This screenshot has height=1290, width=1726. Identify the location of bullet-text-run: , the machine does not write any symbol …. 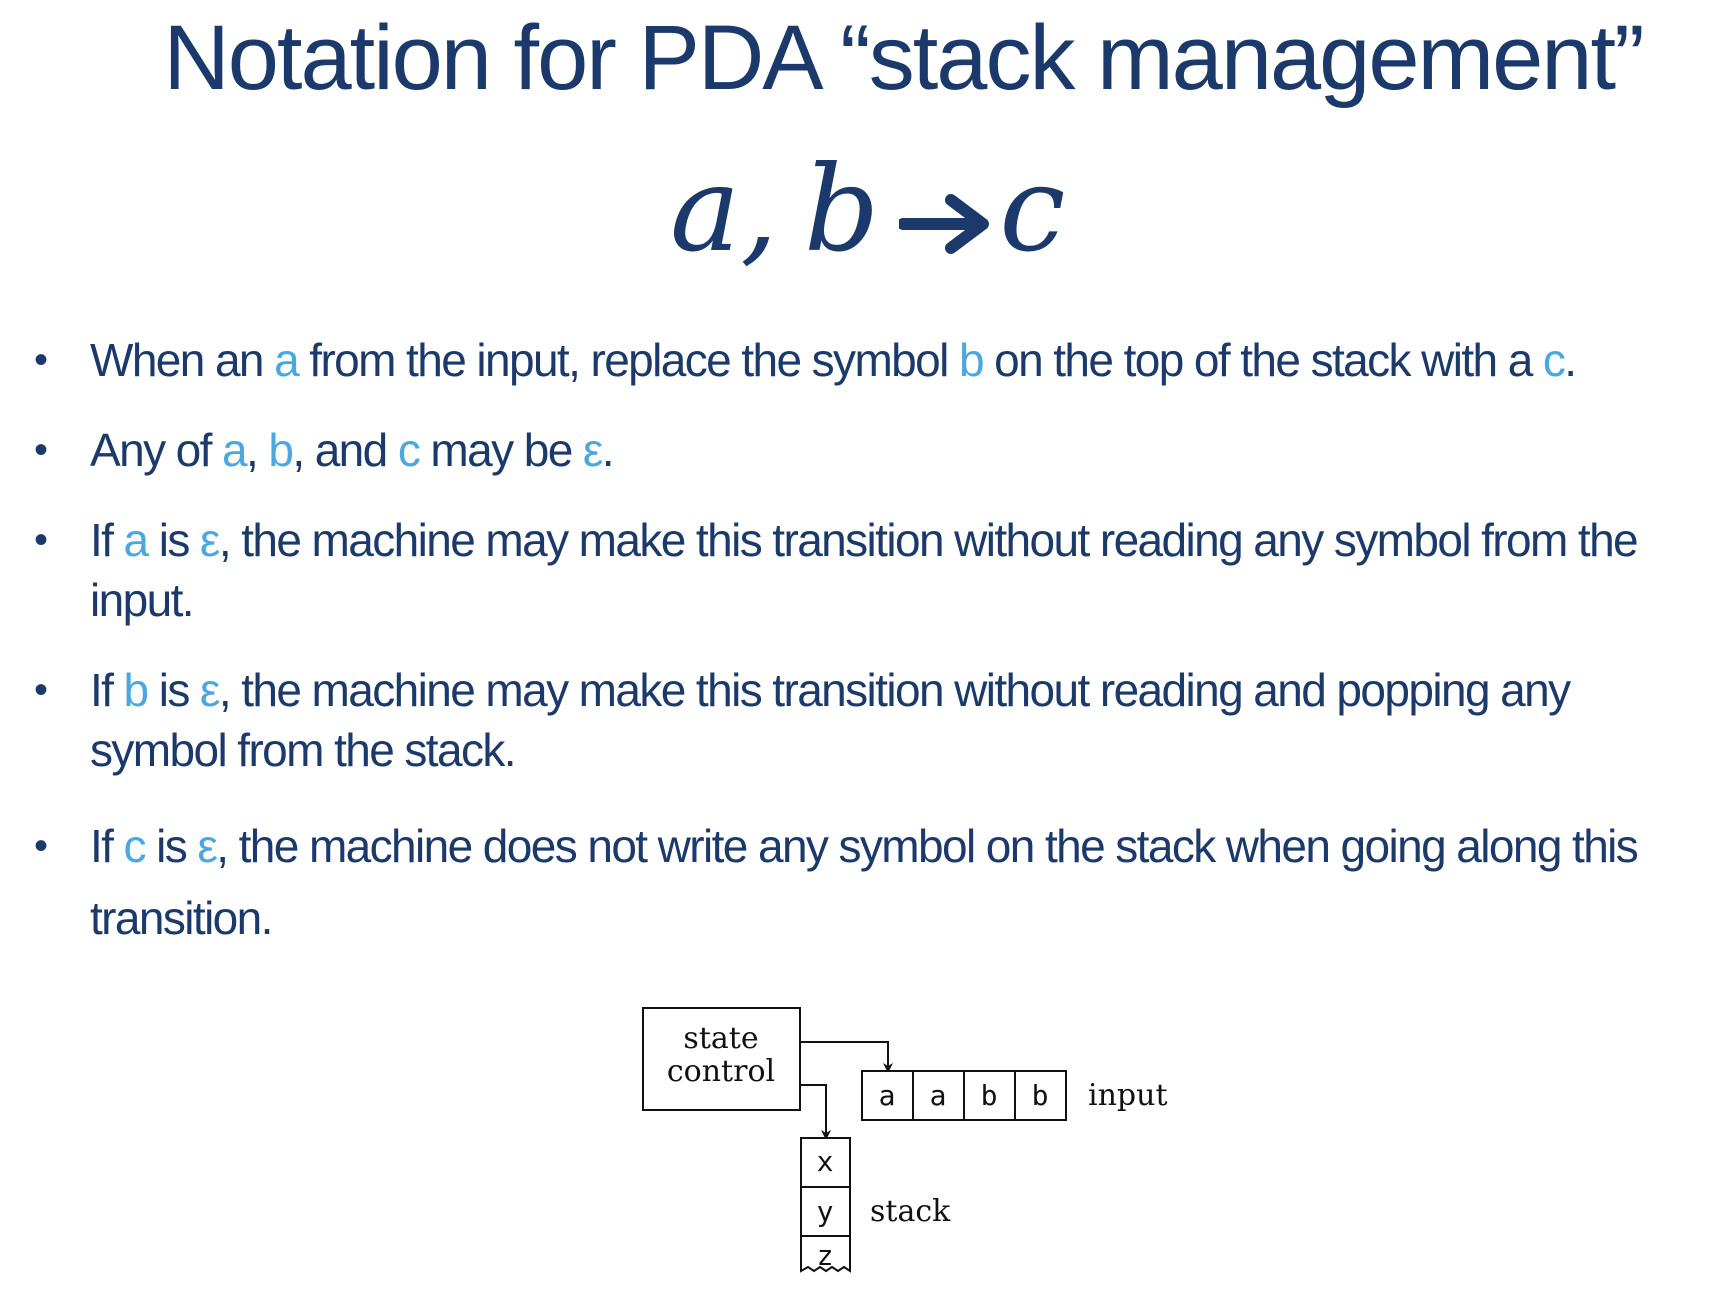
(864, 882).